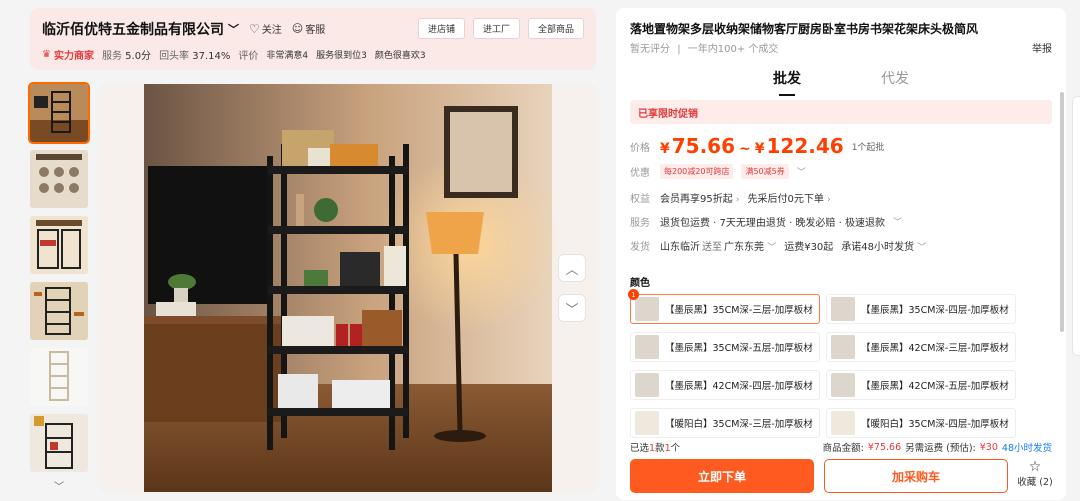 The width and height of the screenshot is (1080, 501). Describe the element at coordinates (884, 447) in the screenshot. I see `amount-value: ¥75.66` at that location.